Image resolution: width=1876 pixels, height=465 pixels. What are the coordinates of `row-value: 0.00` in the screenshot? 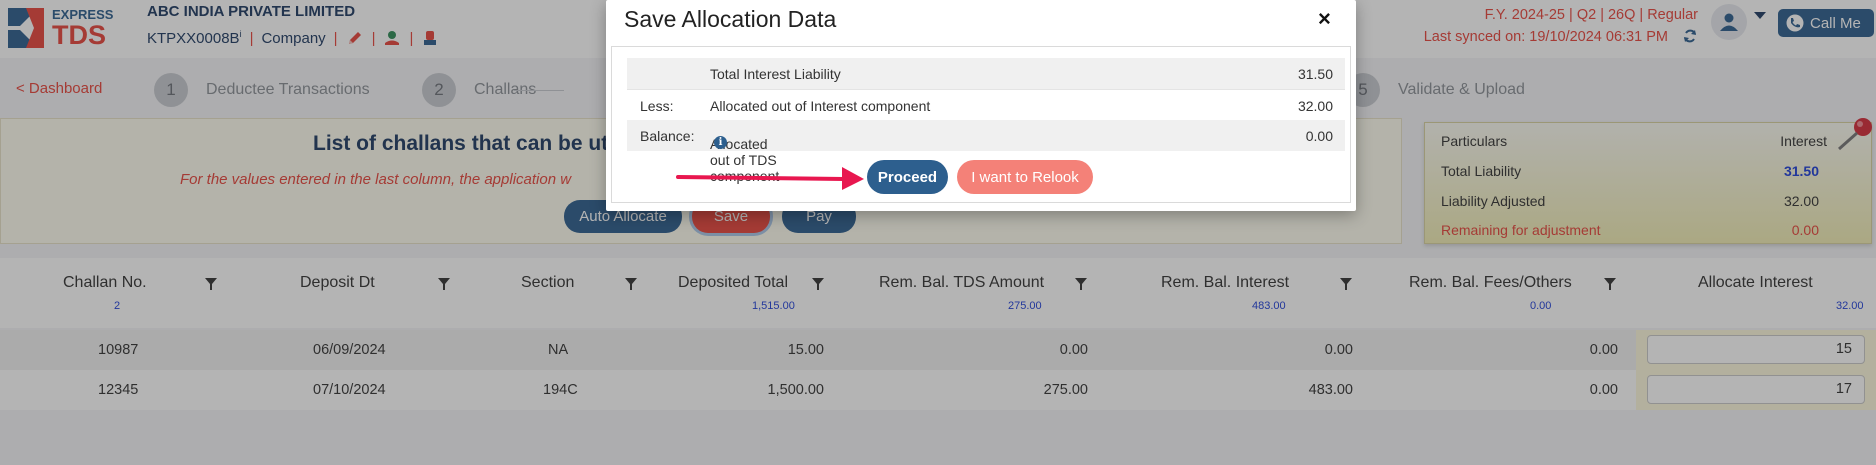 It's located at (1319, 136).